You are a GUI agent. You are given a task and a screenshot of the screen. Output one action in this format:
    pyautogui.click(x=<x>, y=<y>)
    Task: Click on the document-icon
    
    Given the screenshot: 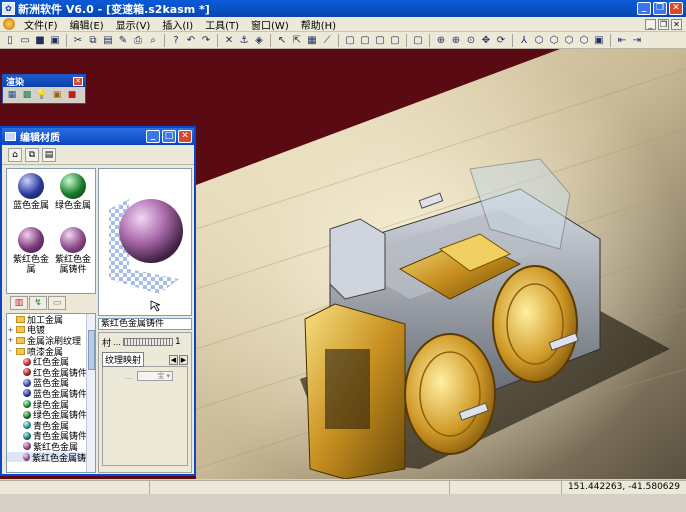 What is the action you would take?
    pyautogui.click(x=9, y=24)
    